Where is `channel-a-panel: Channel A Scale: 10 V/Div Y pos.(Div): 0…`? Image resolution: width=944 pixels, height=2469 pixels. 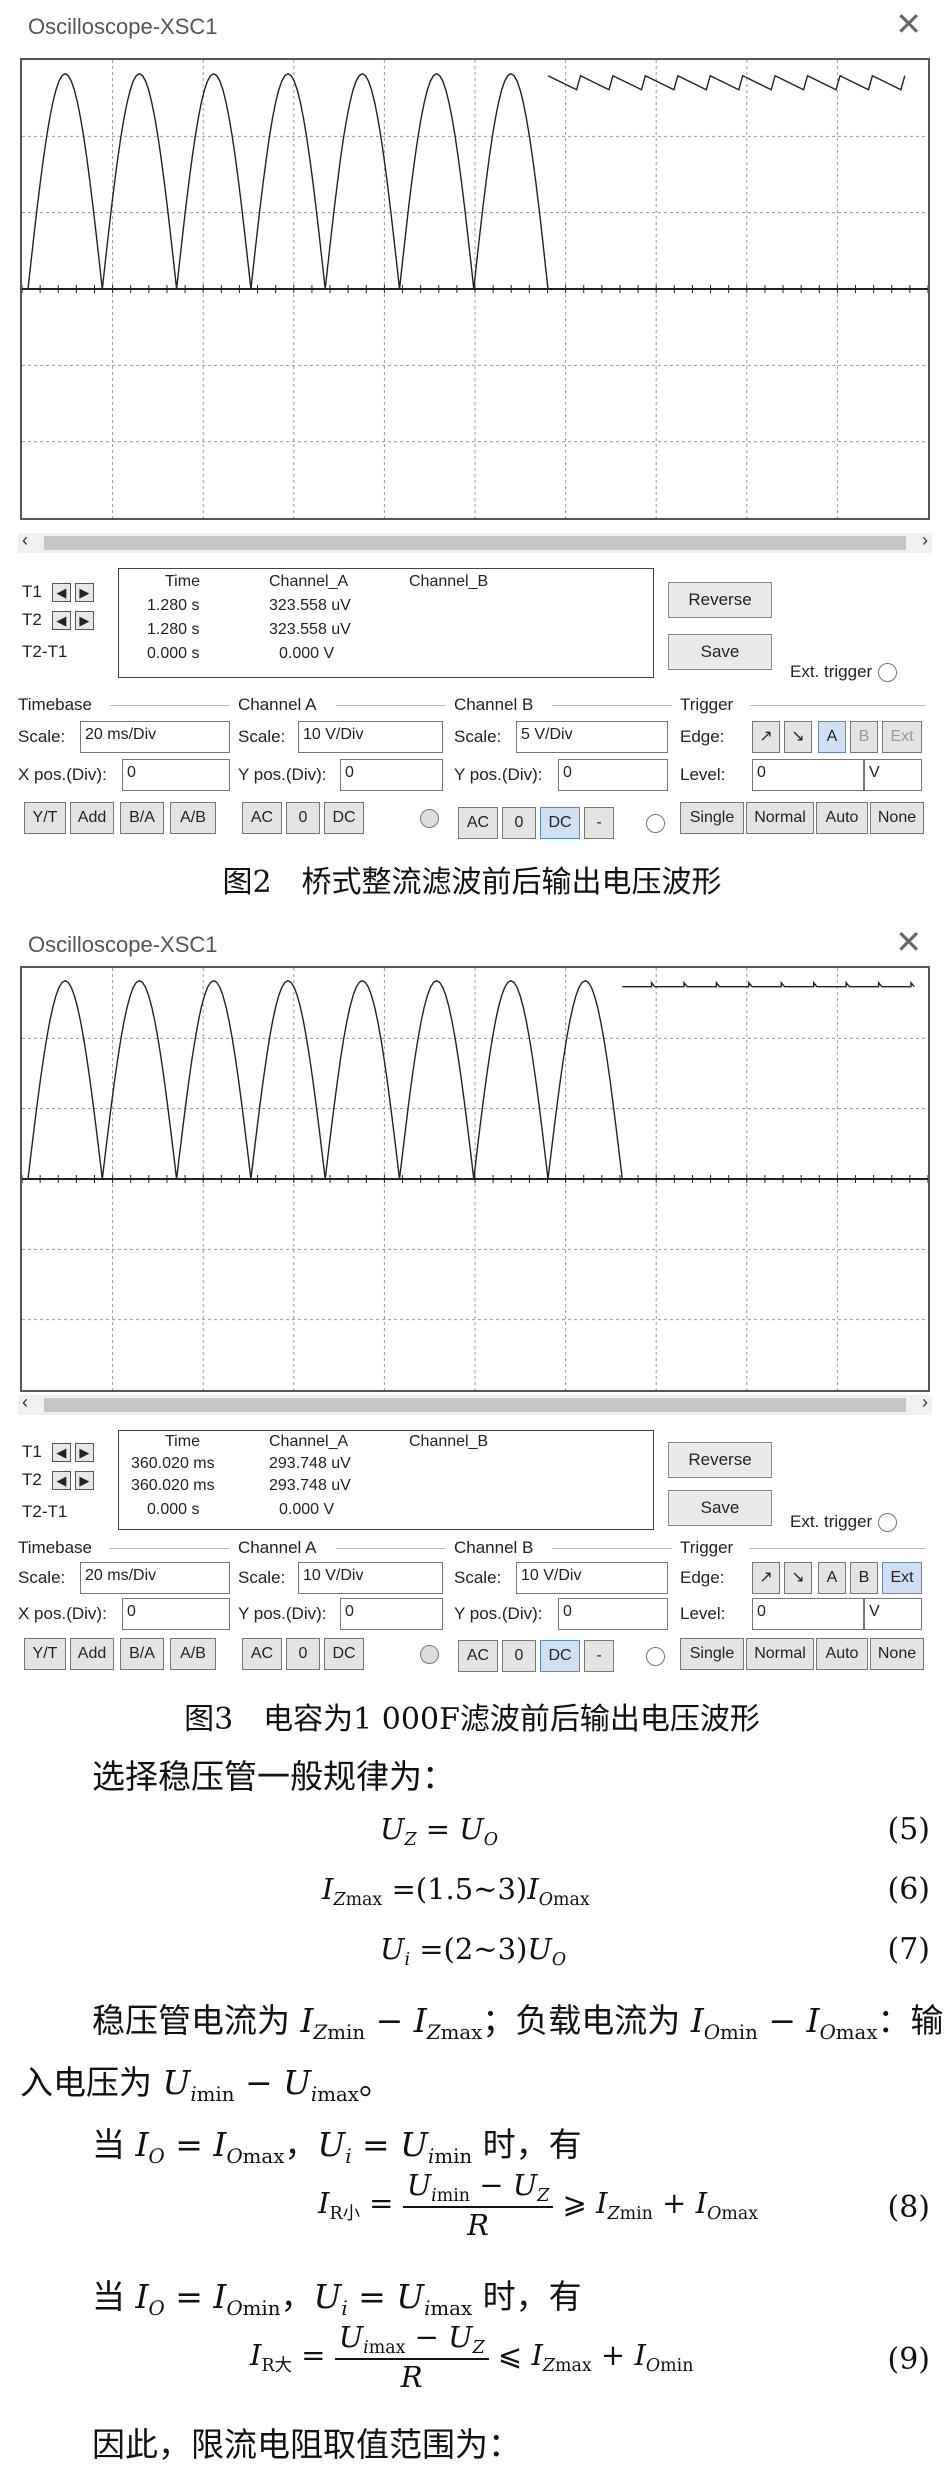 channel-a-panel: Channel A Scale: 10 V/Div Y pos.(Div): 0… is located at coordinates (343, 1614).